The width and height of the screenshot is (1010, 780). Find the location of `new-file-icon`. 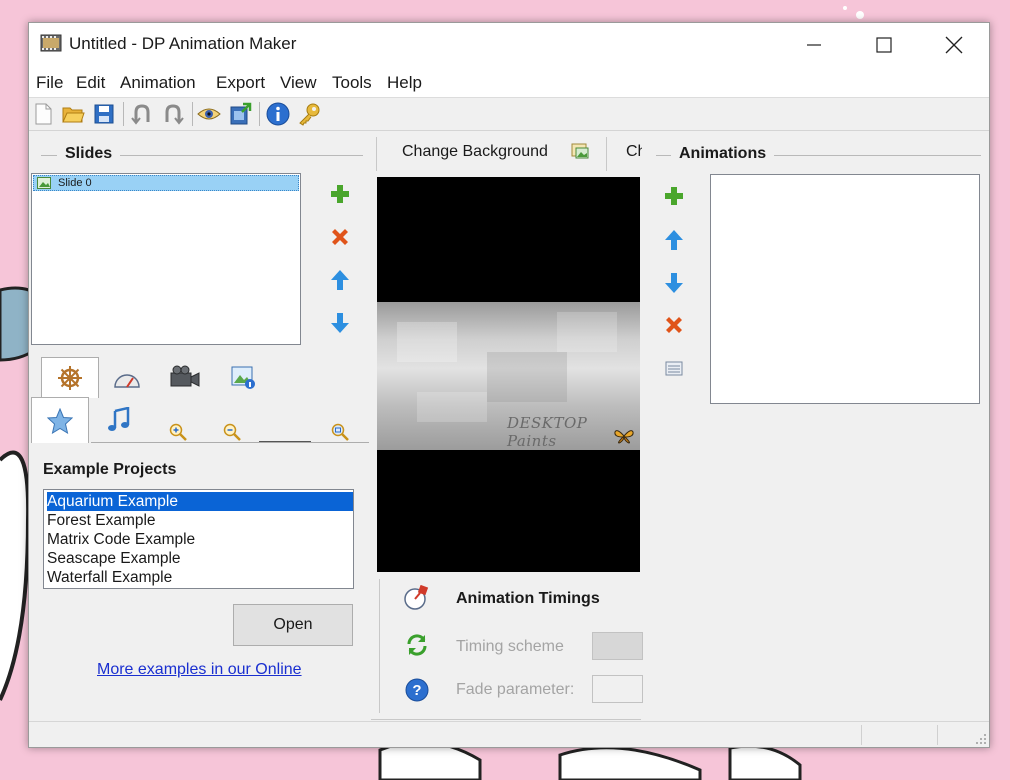

new-file-icon is located at coordinates (43, 114).